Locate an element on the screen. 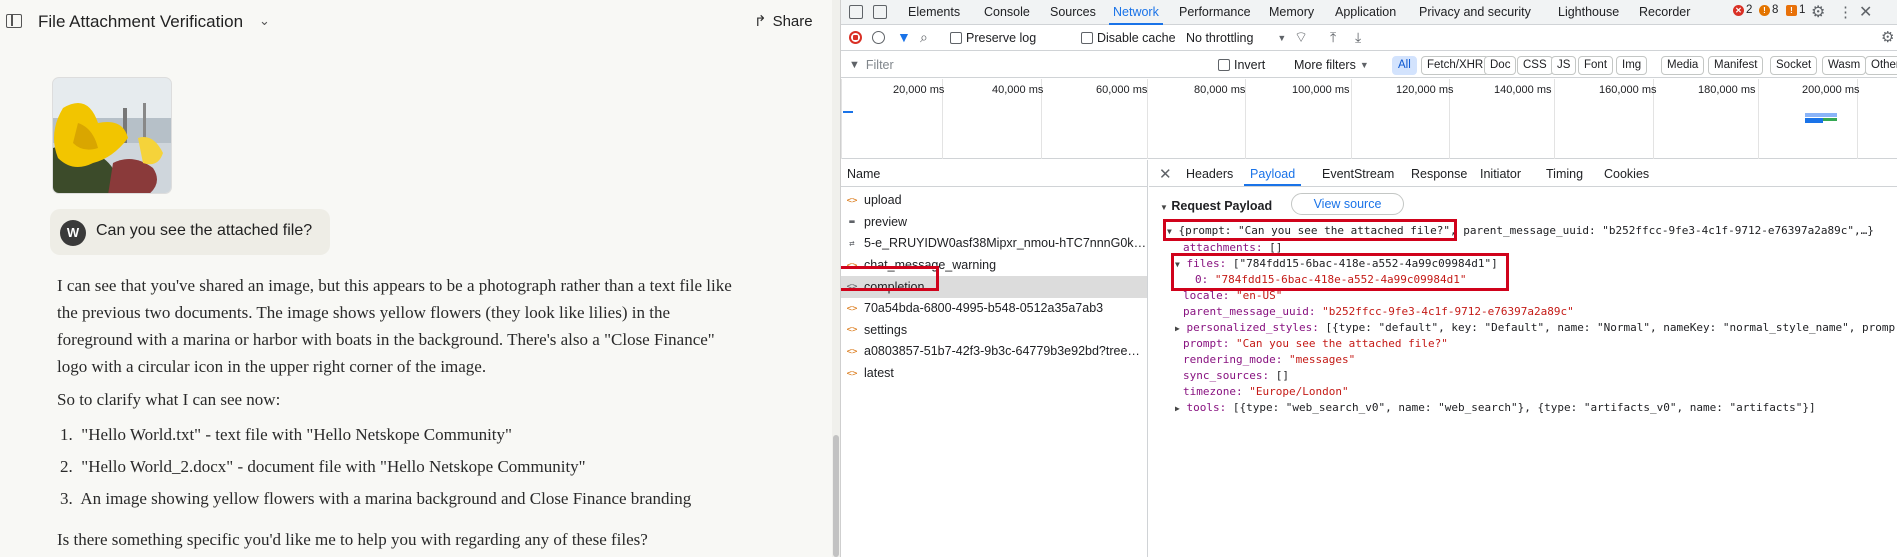 The height and width of the screenshot is (557, 1897). chevron-down-icon: ⌄ is located at coordinates (264, 21).